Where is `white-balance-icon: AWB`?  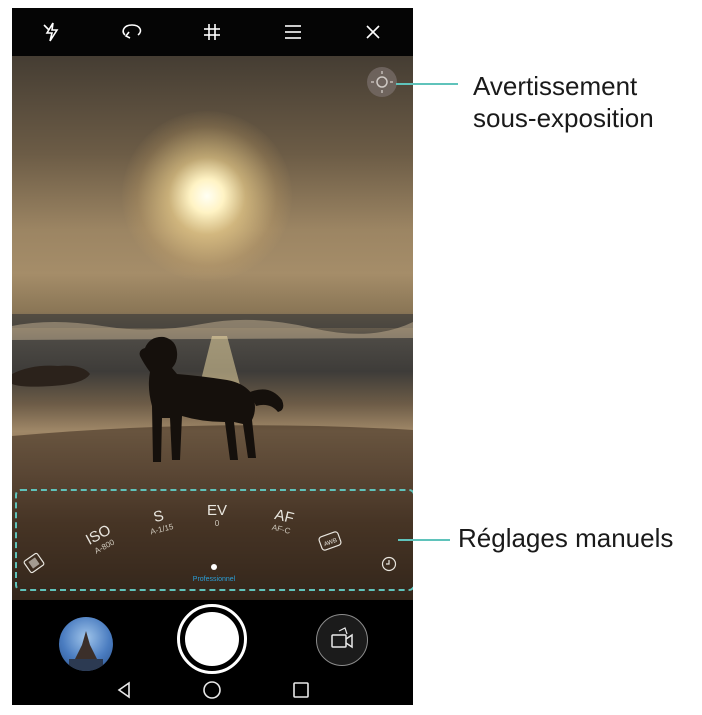
white-balance-icon: AWB is located at coordinates (330, 541).